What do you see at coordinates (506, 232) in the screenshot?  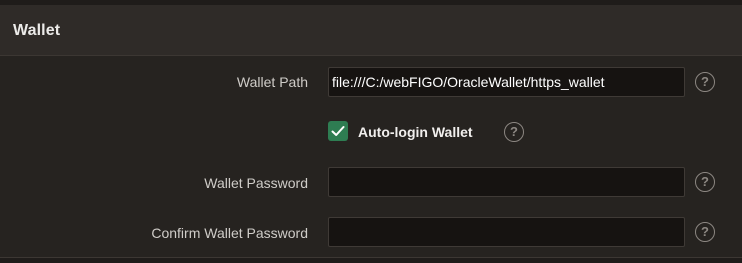 I see `confirm-wallet-password-input` at bounding box center [506, 232].